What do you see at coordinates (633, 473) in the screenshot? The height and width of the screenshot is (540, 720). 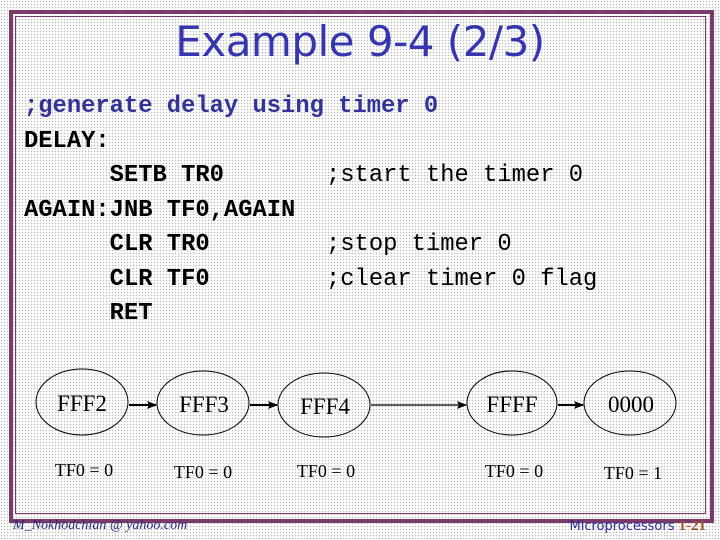 I see `flag-label: TF0 = 1` at bounding box center [633, 473].